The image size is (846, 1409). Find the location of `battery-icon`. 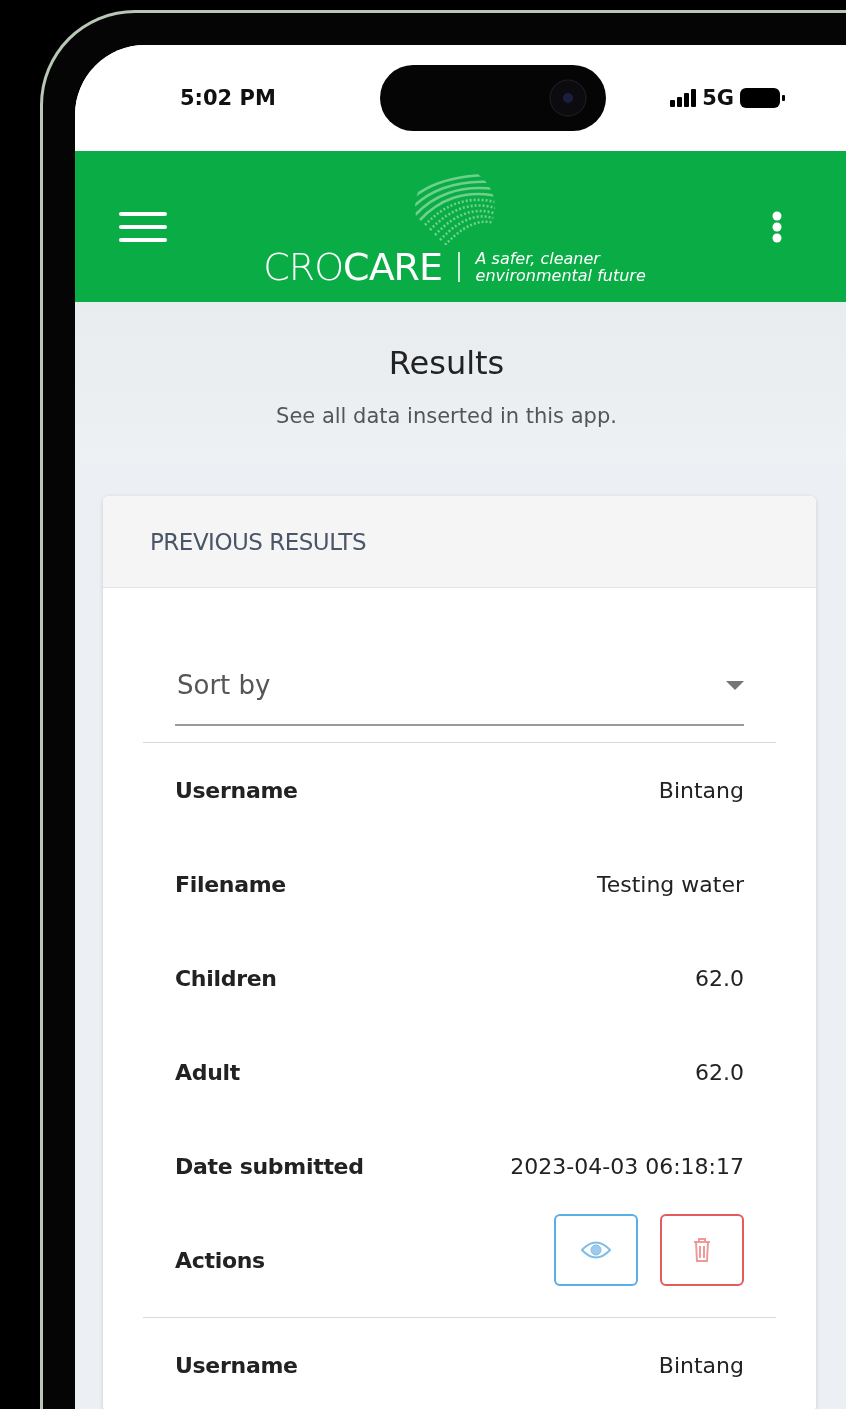

battery-icon is located at coordinates (763, 97).